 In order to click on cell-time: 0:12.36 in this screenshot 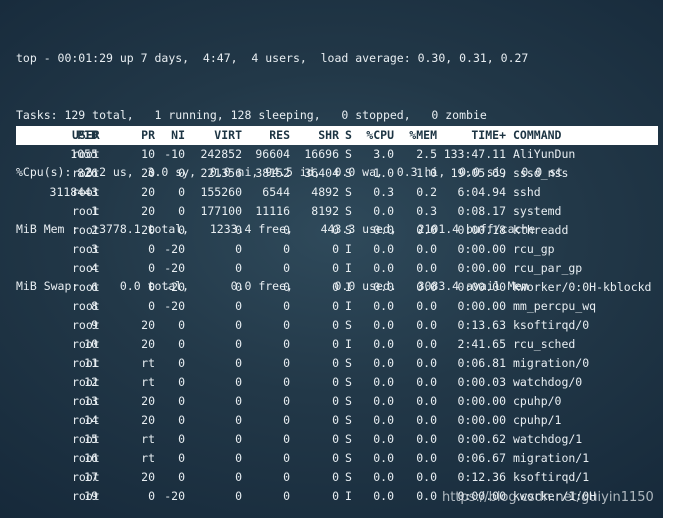, I will do `click(481, 477)`.